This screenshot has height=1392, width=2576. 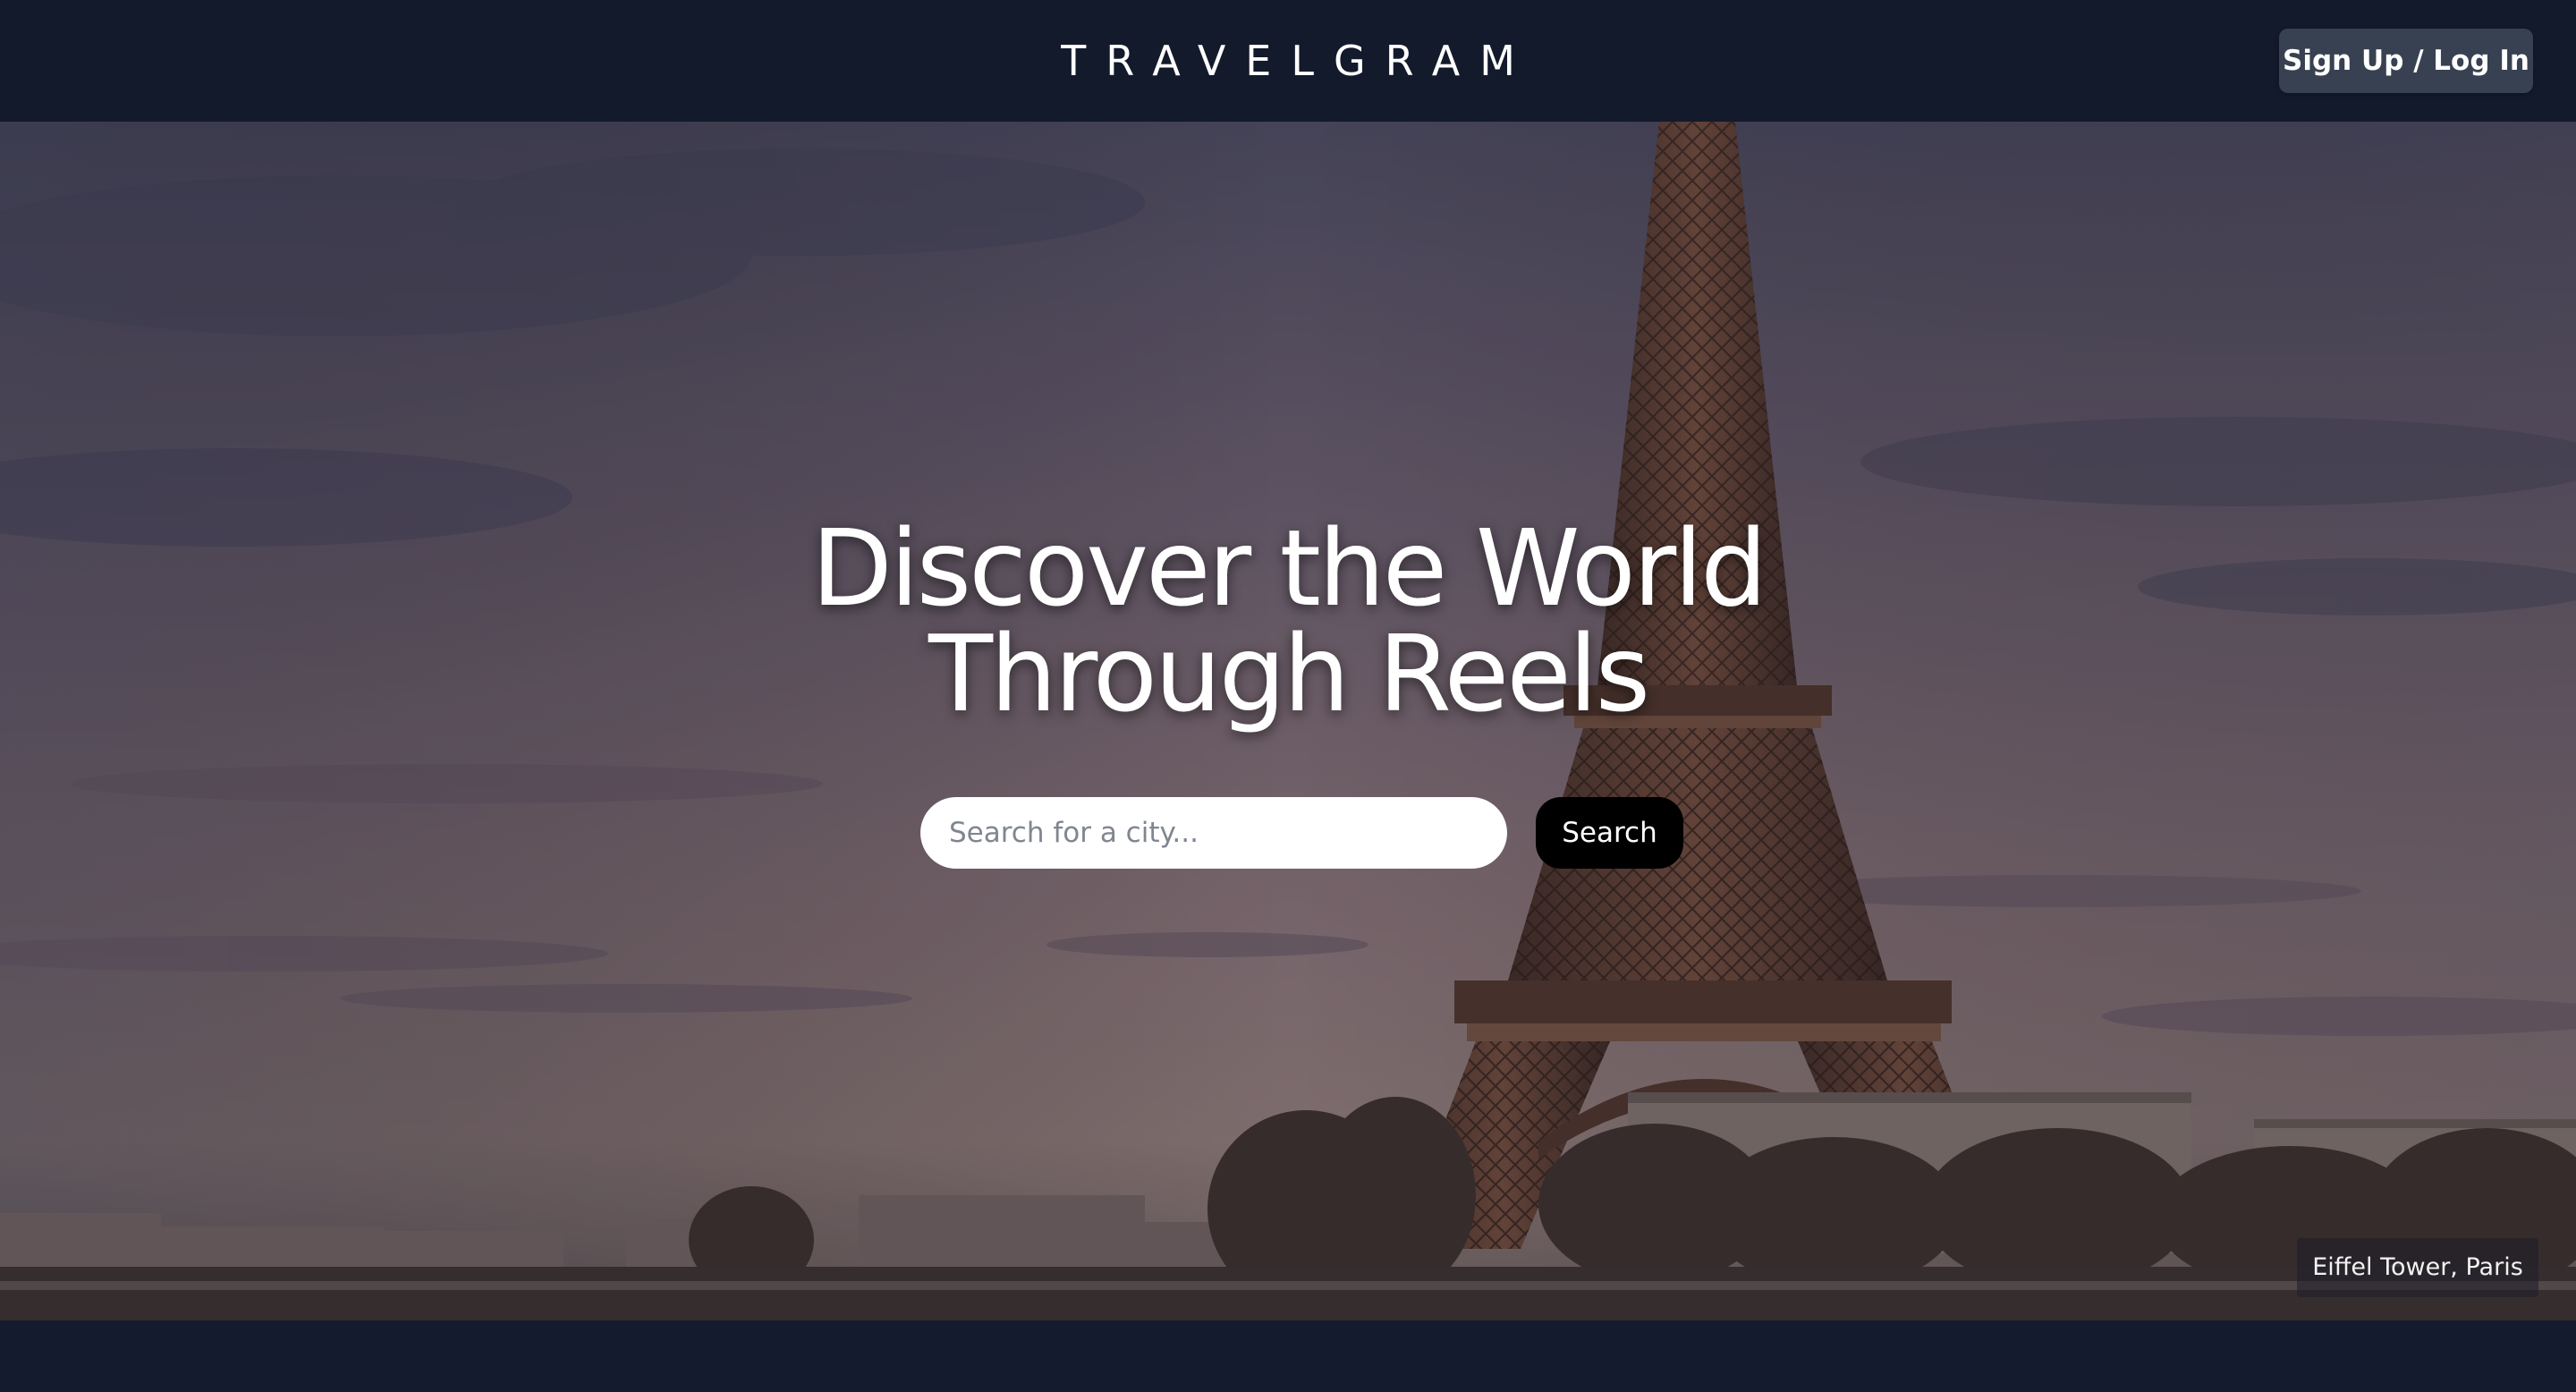 I want to click on top-navbar: TRAVELGRAM Sign Up / Log In, so click(x=1288, y=61).